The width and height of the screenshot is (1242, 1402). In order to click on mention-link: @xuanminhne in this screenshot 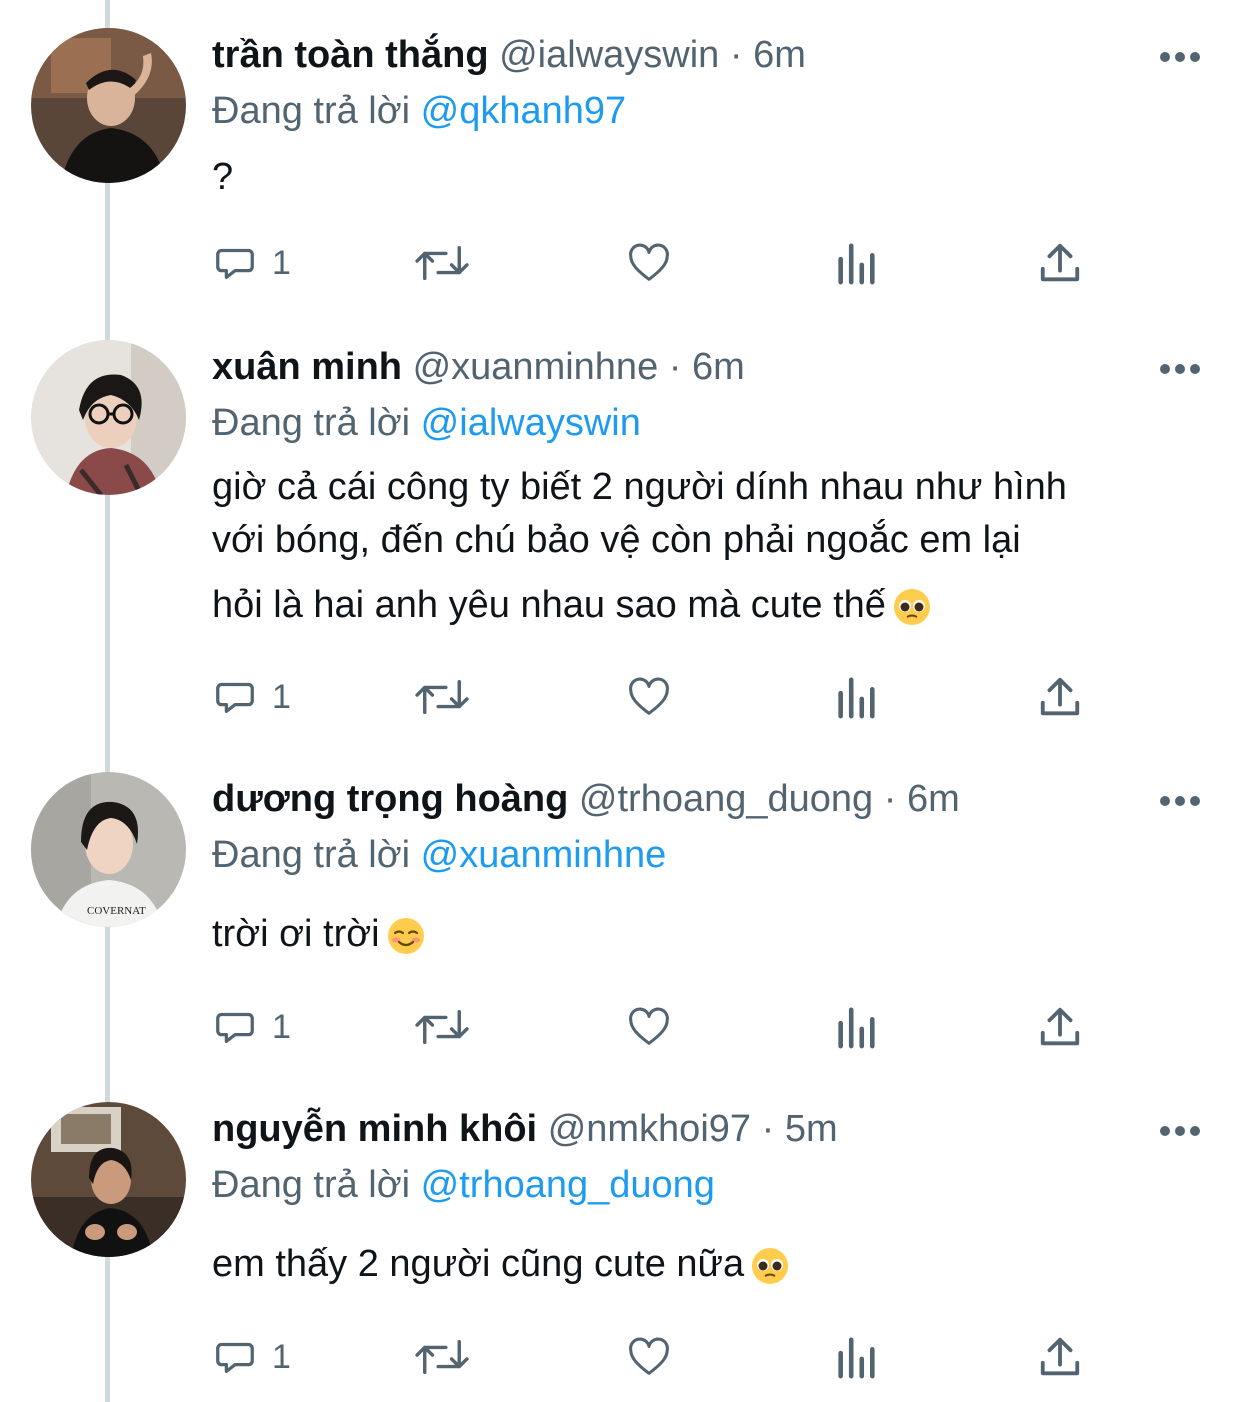, I will do `click(544, 855)`.